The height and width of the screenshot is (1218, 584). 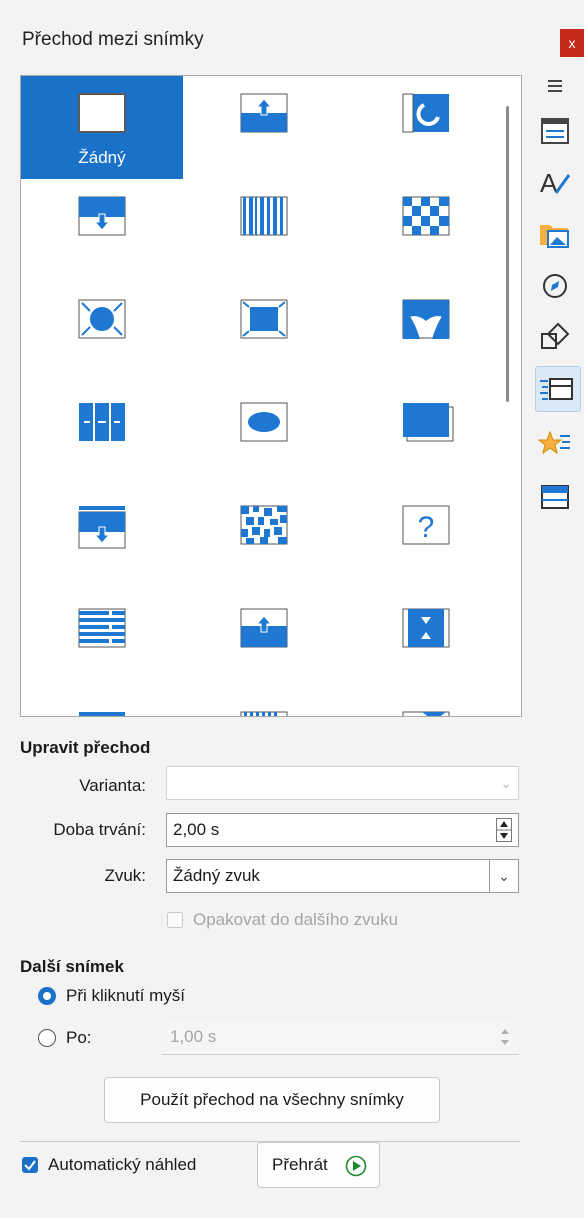 I want to click on auto-preview-checkbox, so click(x=30, y=1165).